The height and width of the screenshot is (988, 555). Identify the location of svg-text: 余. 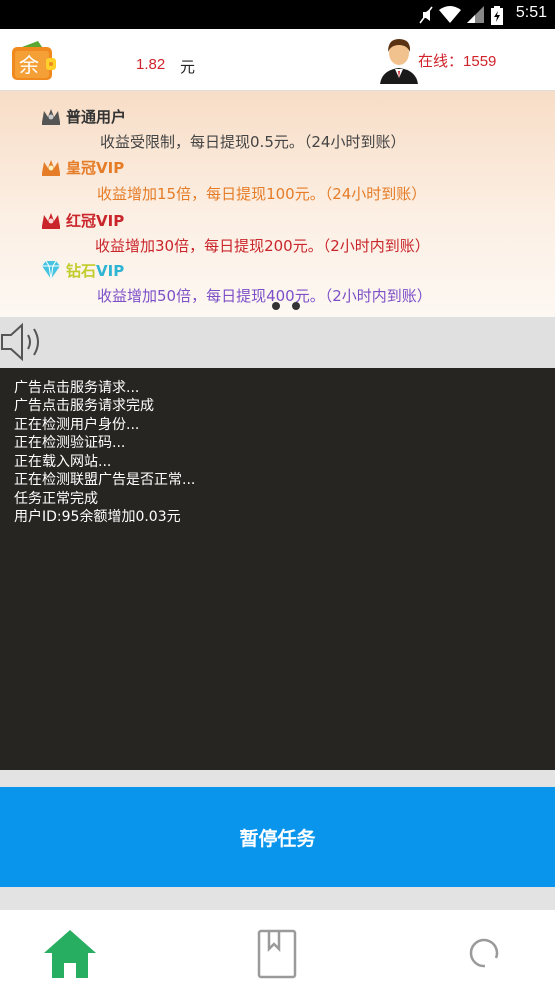
(29, 65).